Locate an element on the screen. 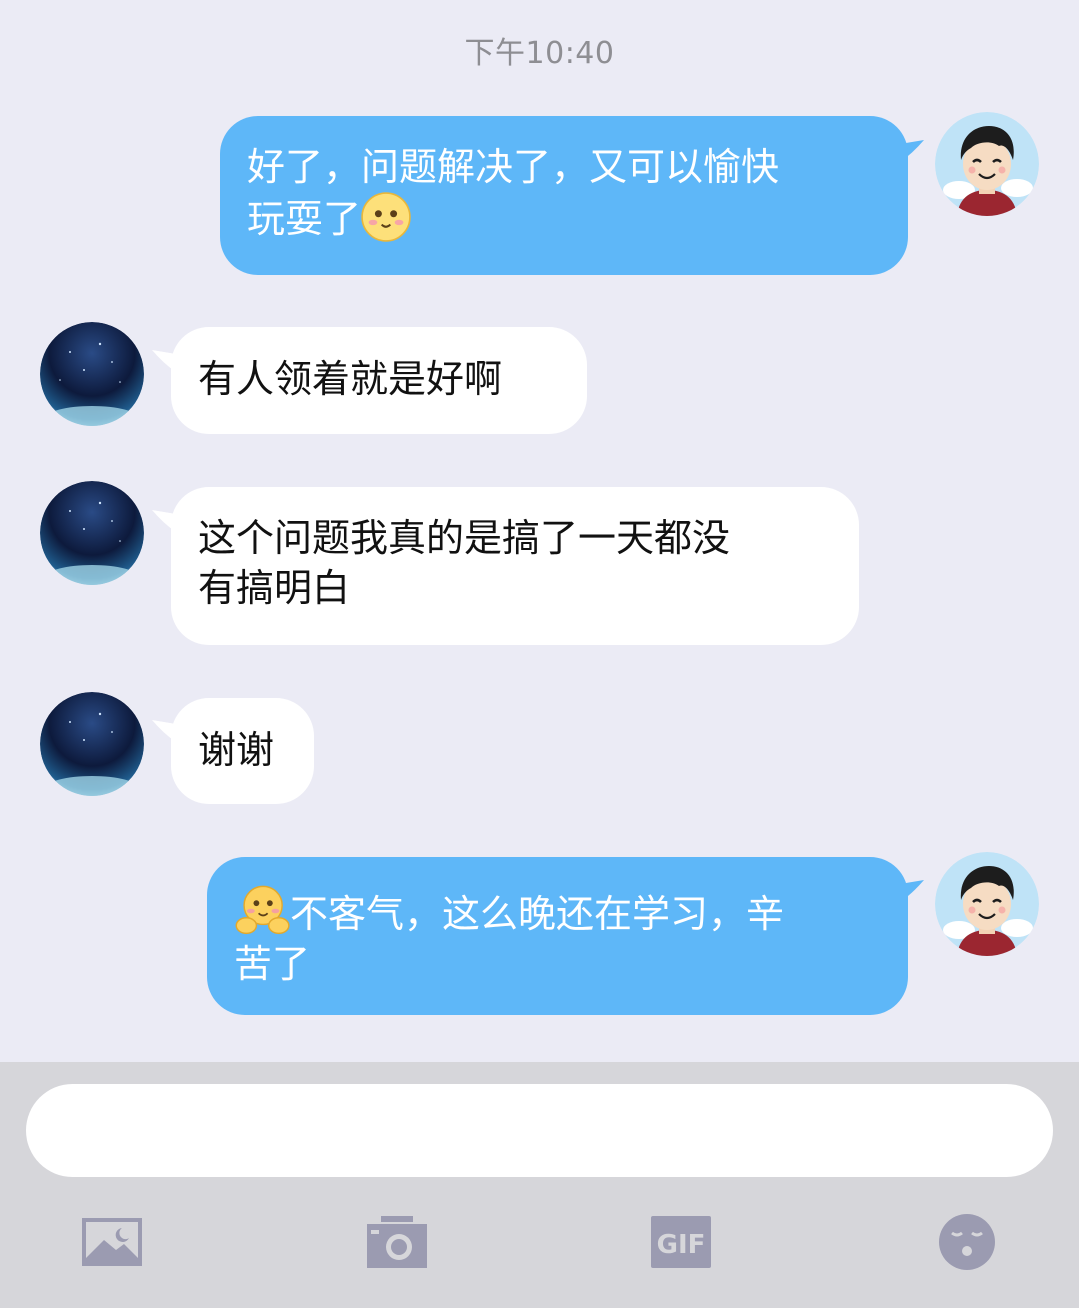 Image resolution: width=1079 pixels, height=1308 pixels. image-button is located at coordinates (112, 1242).